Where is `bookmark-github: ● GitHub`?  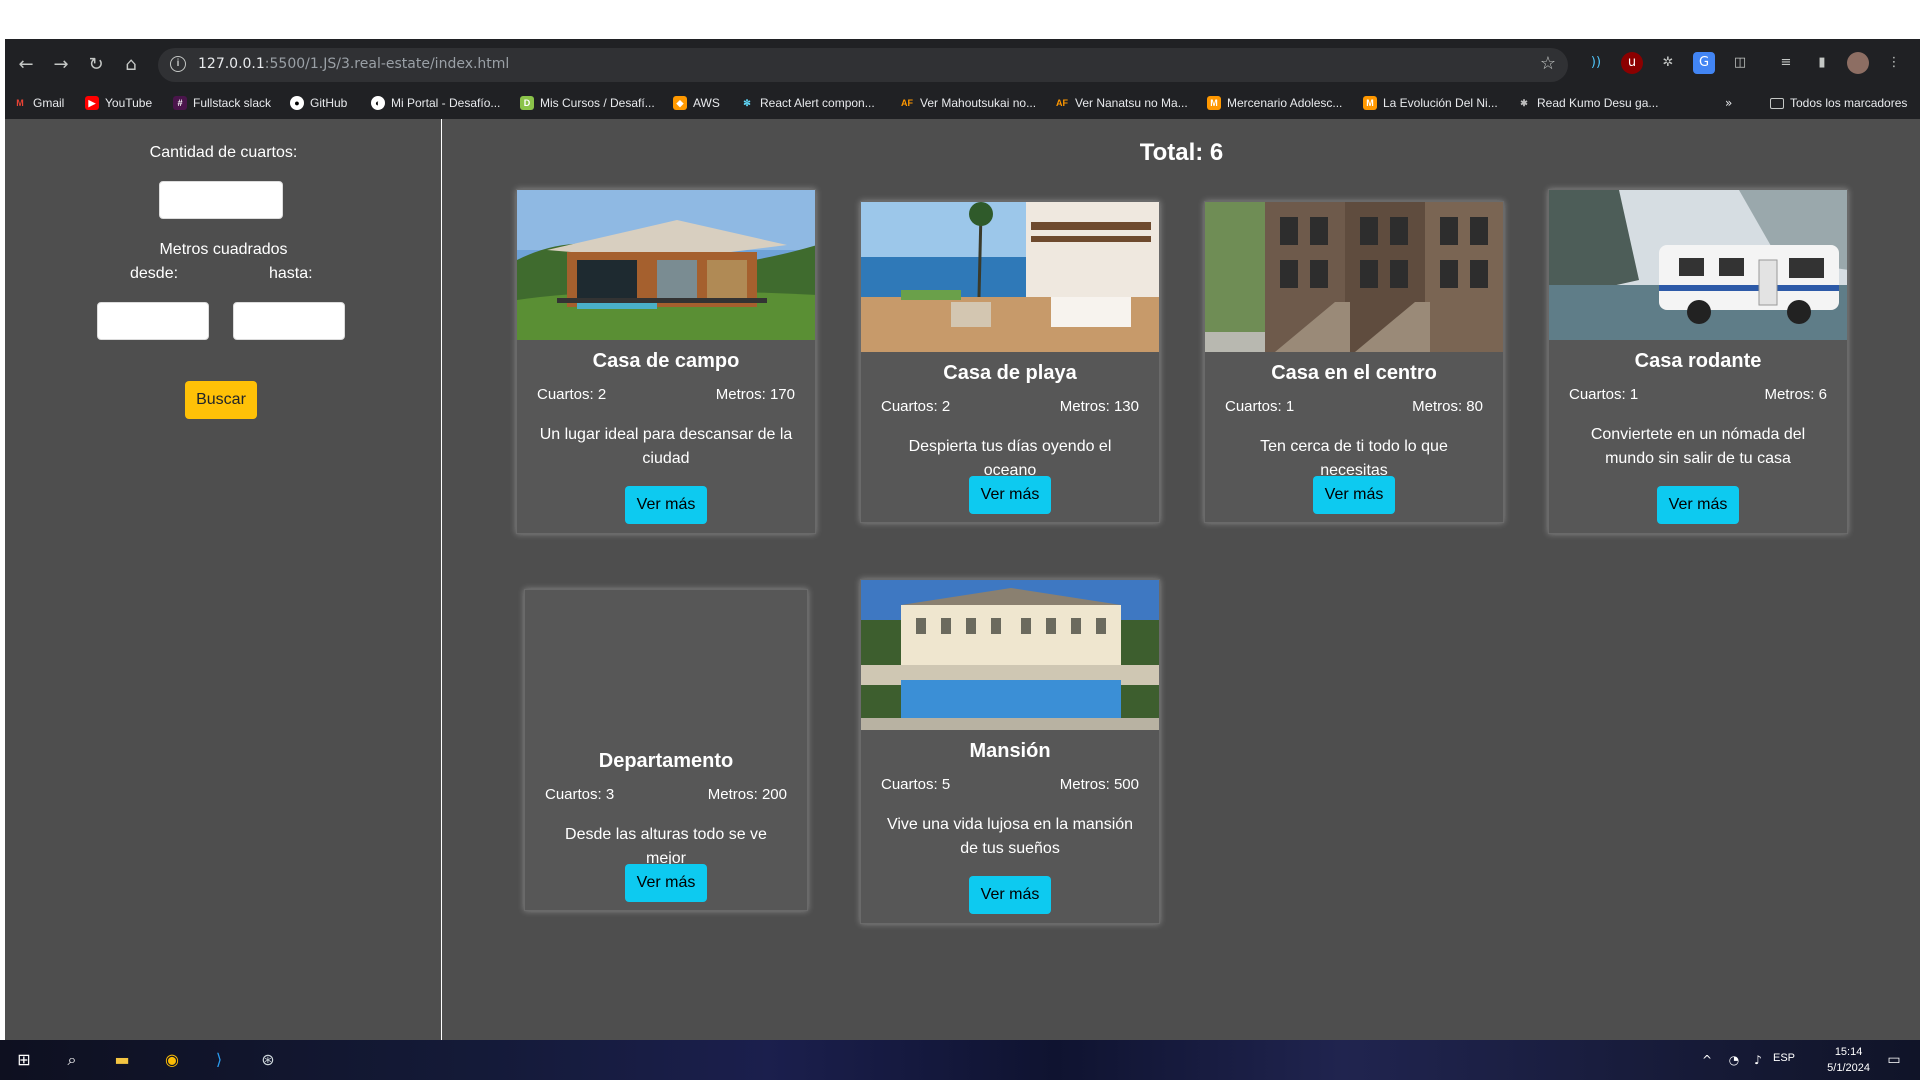
bookmark-github: ● GitHub is located at coordinates (318, 103).